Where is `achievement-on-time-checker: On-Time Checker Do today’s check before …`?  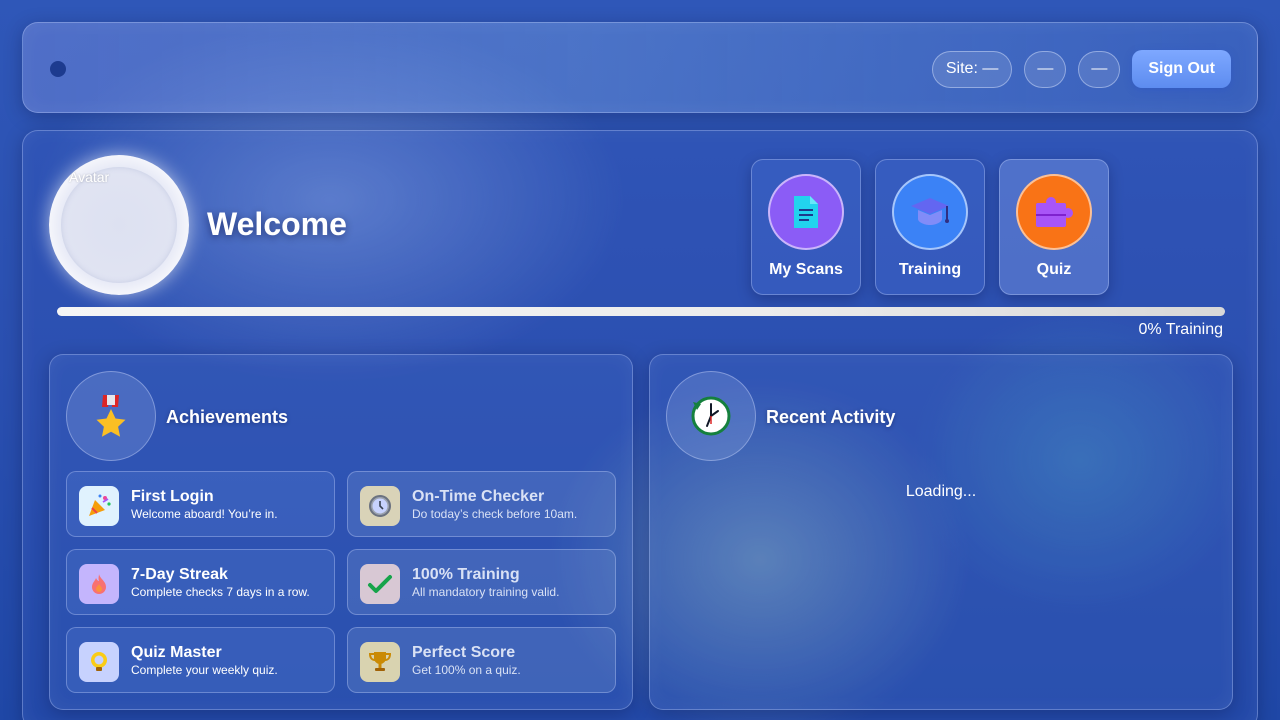 achievement-on-time-checker: On-Time Checker Do today’s check before … is located at coordinates (481, 504).